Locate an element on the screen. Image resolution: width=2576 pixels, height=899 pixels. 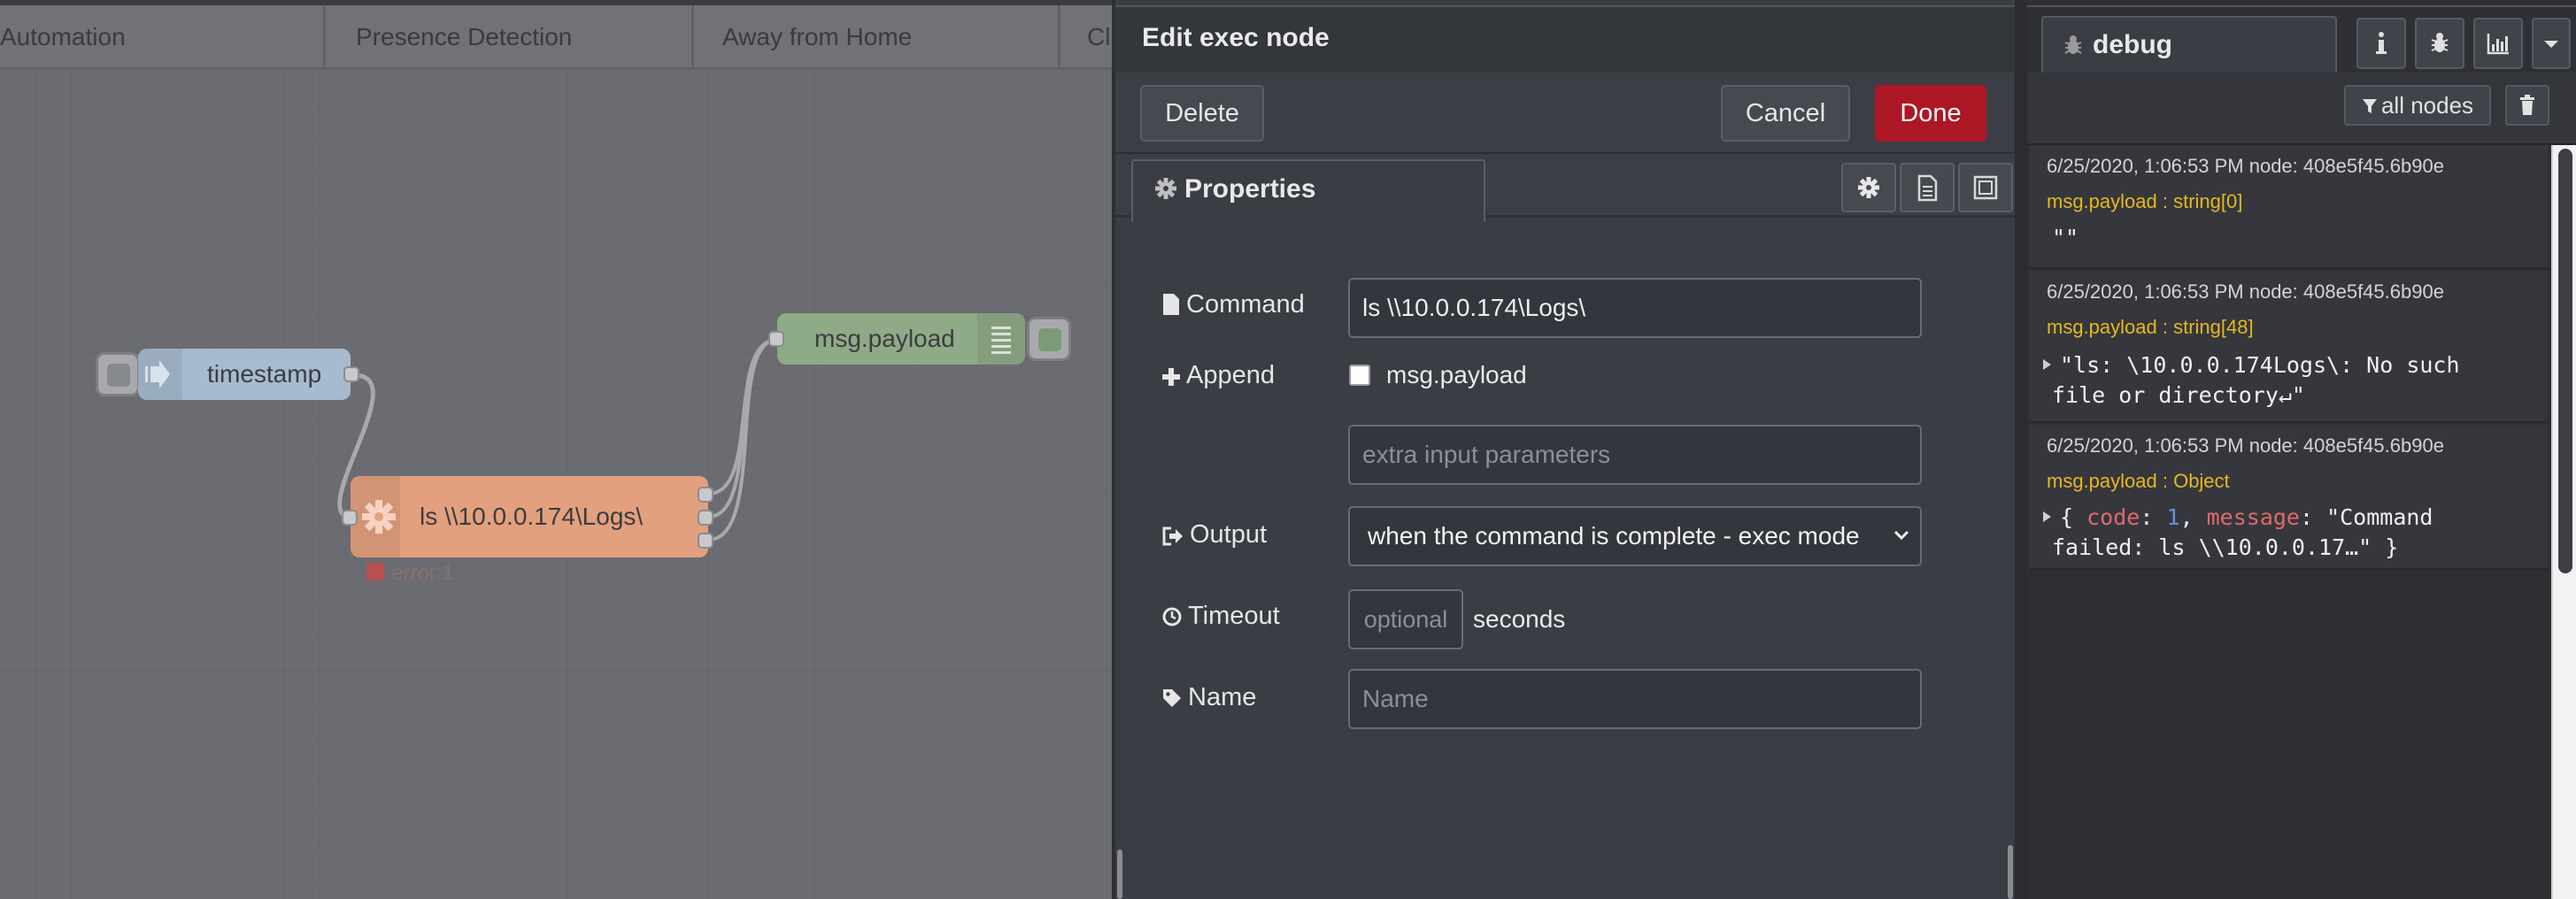
obj-string: "Command is located at coordinates (2379, 517).